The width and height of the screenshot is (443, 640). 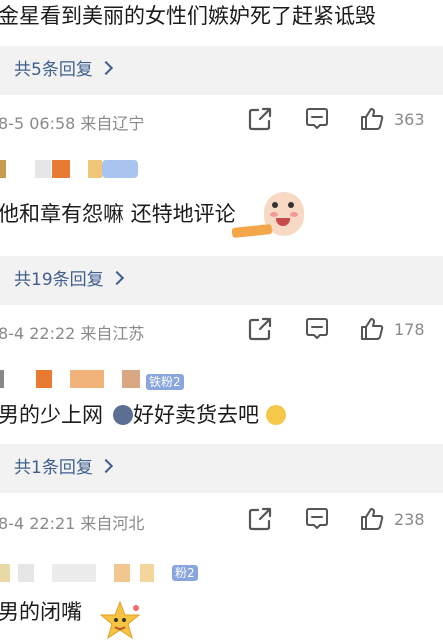 I want to click on comment-timestamp-location: 8-4 22:21 来自河北, so click(x=72, y=523).